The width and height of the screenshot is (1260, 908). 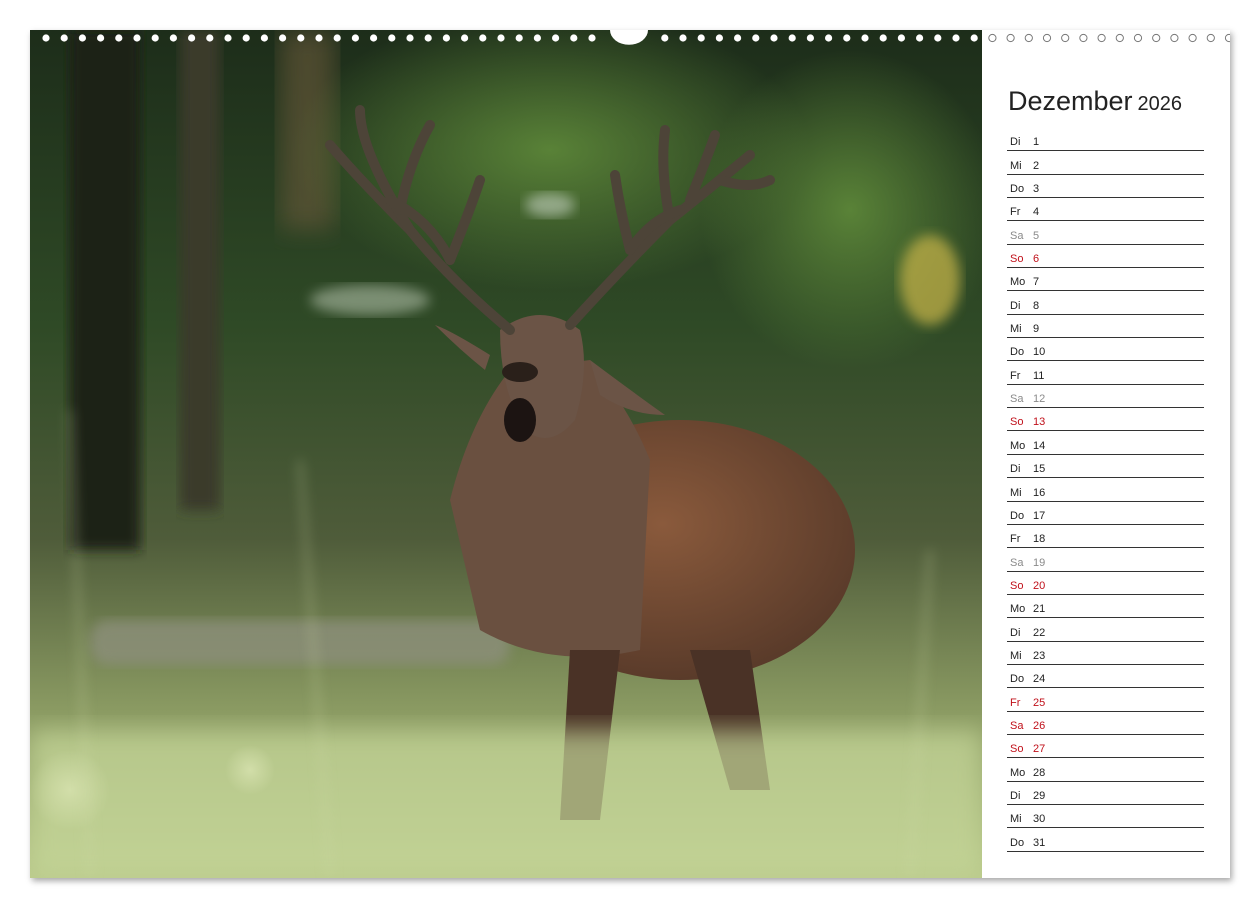 I want to click on hanger-notch, so click(x=629, y=37).